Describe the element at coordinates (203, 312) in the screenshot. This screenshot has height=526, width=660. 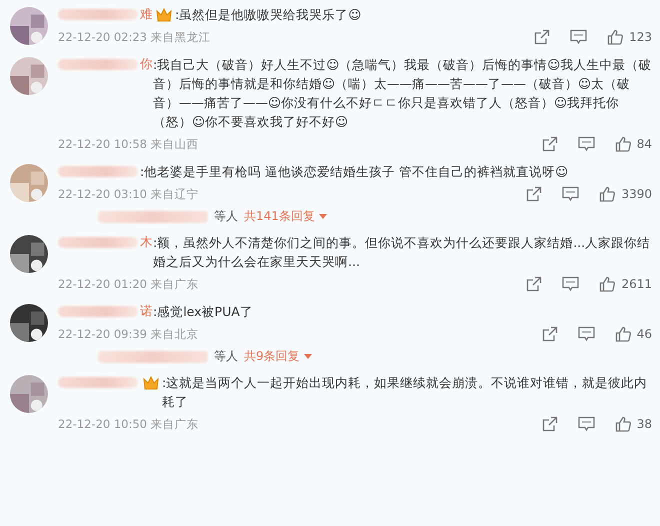
I see `comment-text: :感觉lex被PUA了` at that location.